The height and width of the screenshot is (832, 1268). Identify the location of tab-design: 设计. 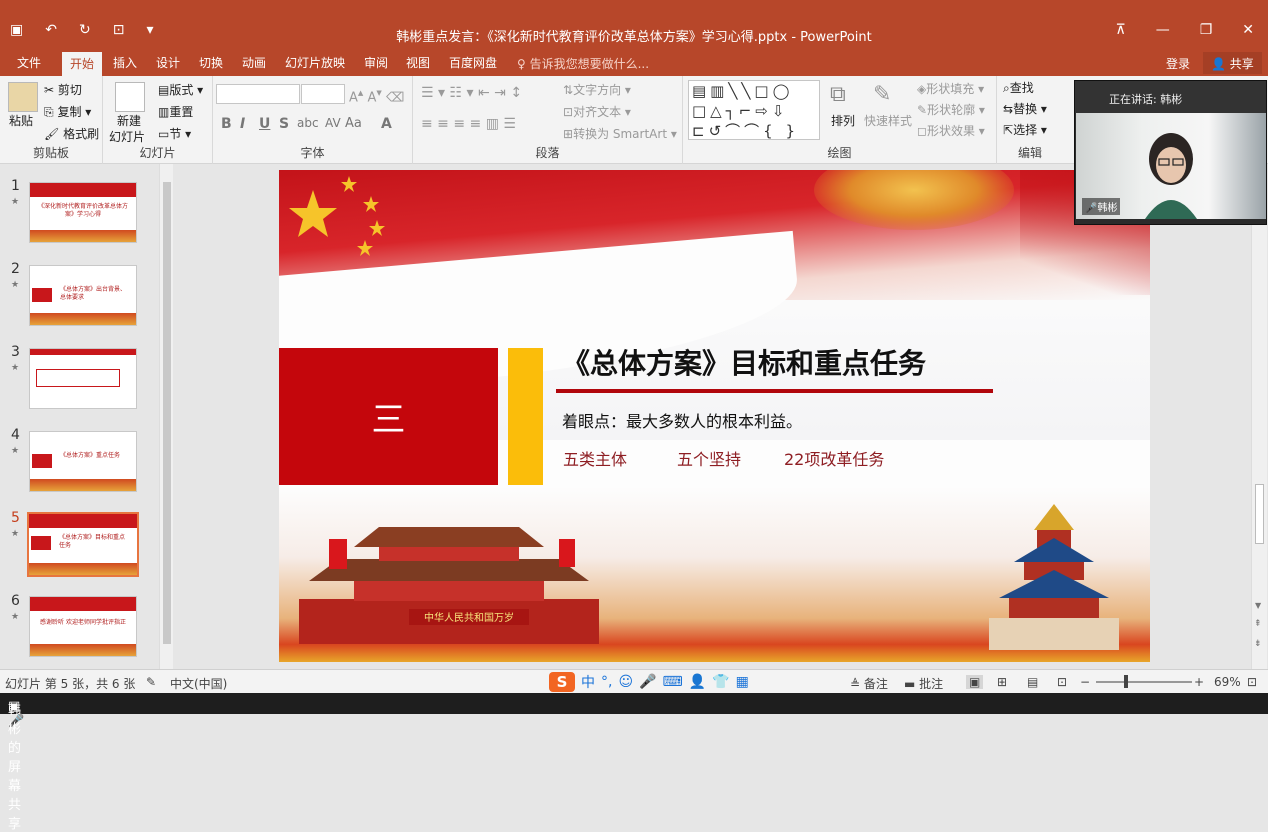
(168, 62).